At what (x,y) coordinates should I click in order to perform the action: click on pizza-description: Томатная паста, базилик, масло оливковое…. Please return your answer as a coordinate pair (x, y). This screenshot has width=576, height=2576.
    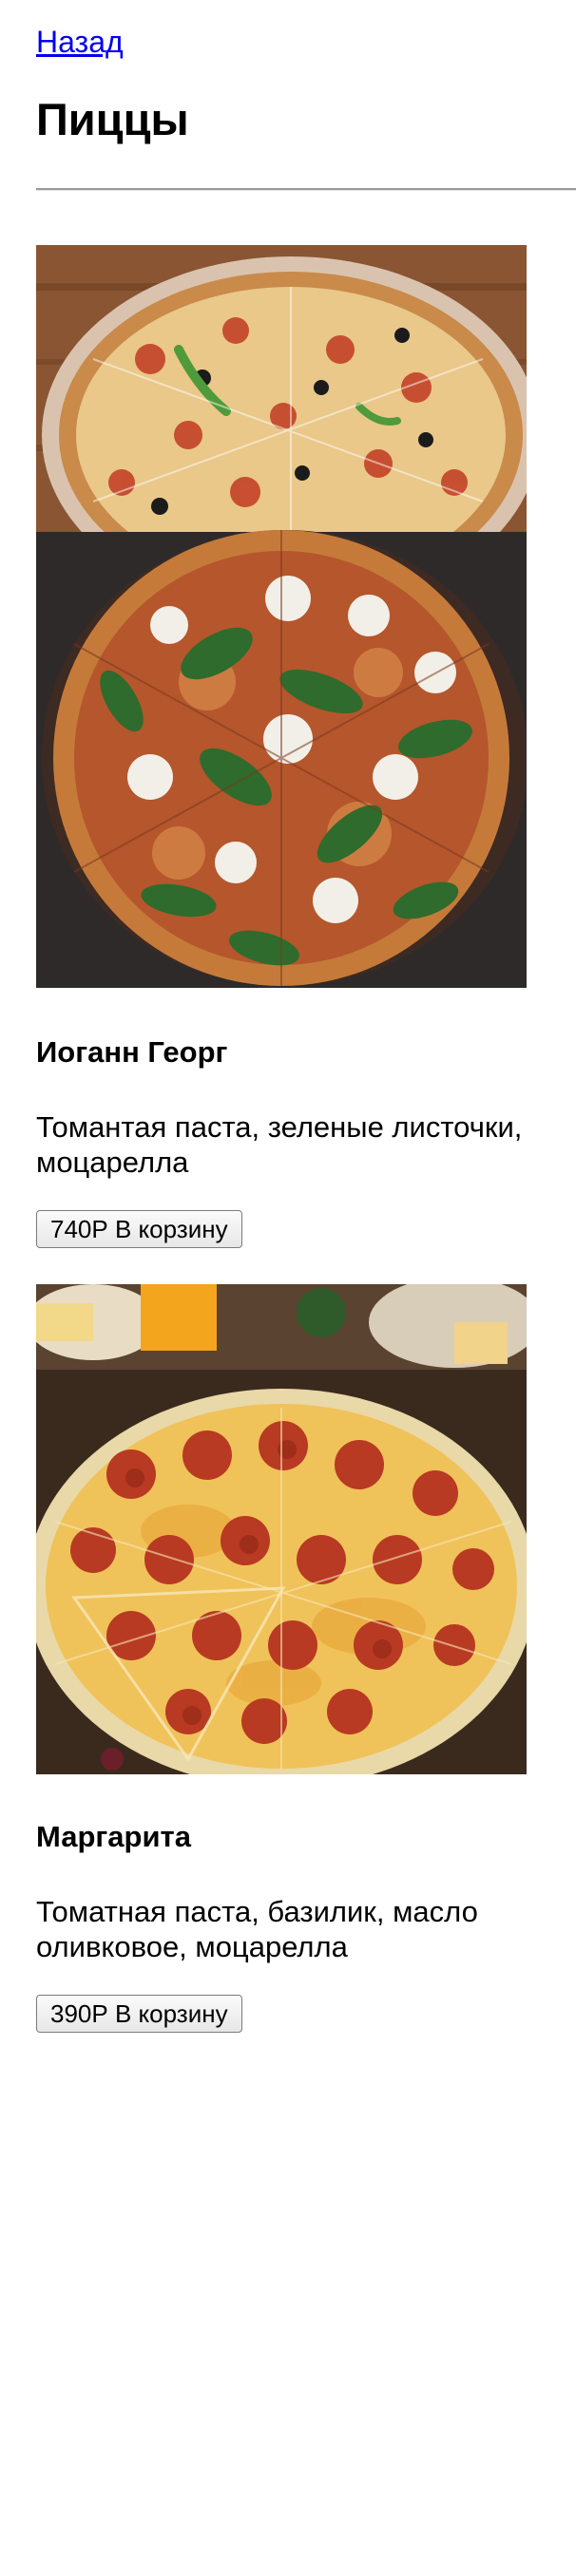
    Looking at the image, I should click on (257, 1929).